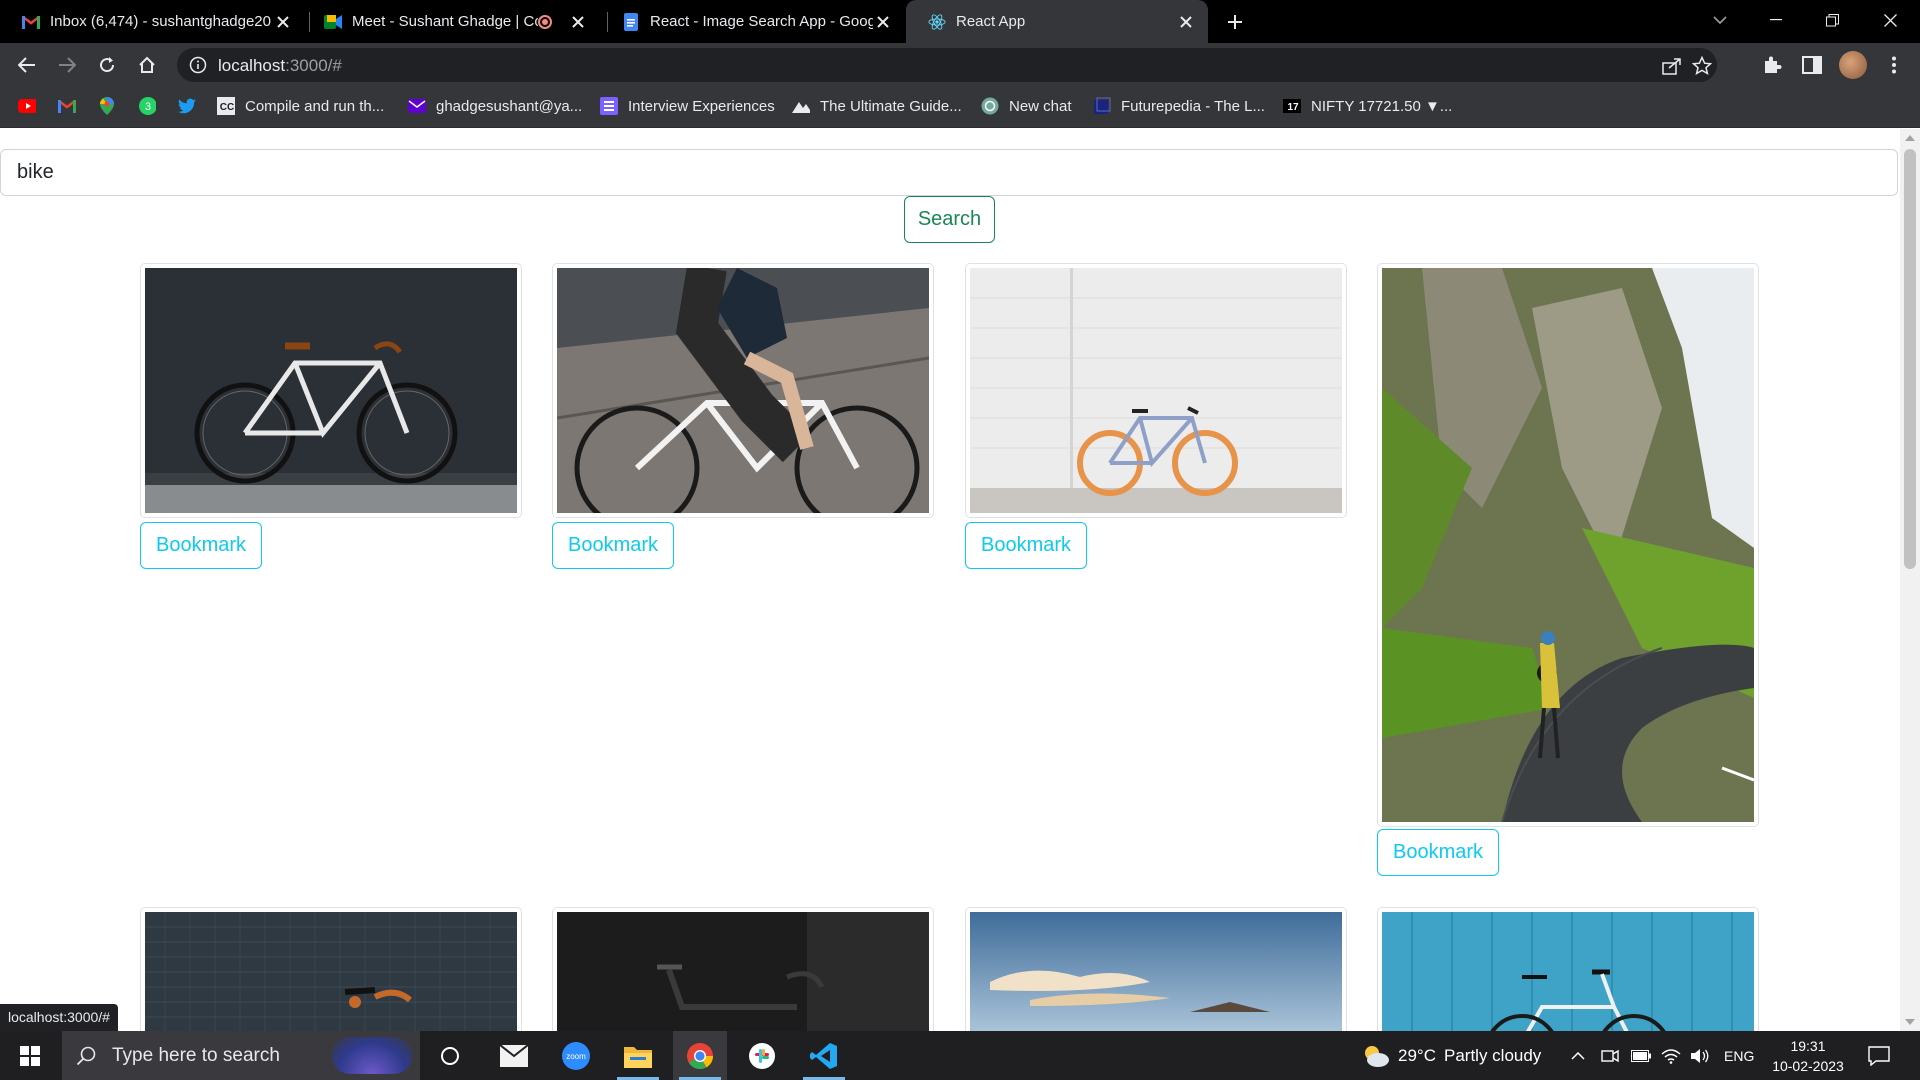 This screenshot has width=1920, height=1080. Describe the element at coordinates (947, 65) in the screenshot. I see `address-bar: localhost:3000/#` at that location.